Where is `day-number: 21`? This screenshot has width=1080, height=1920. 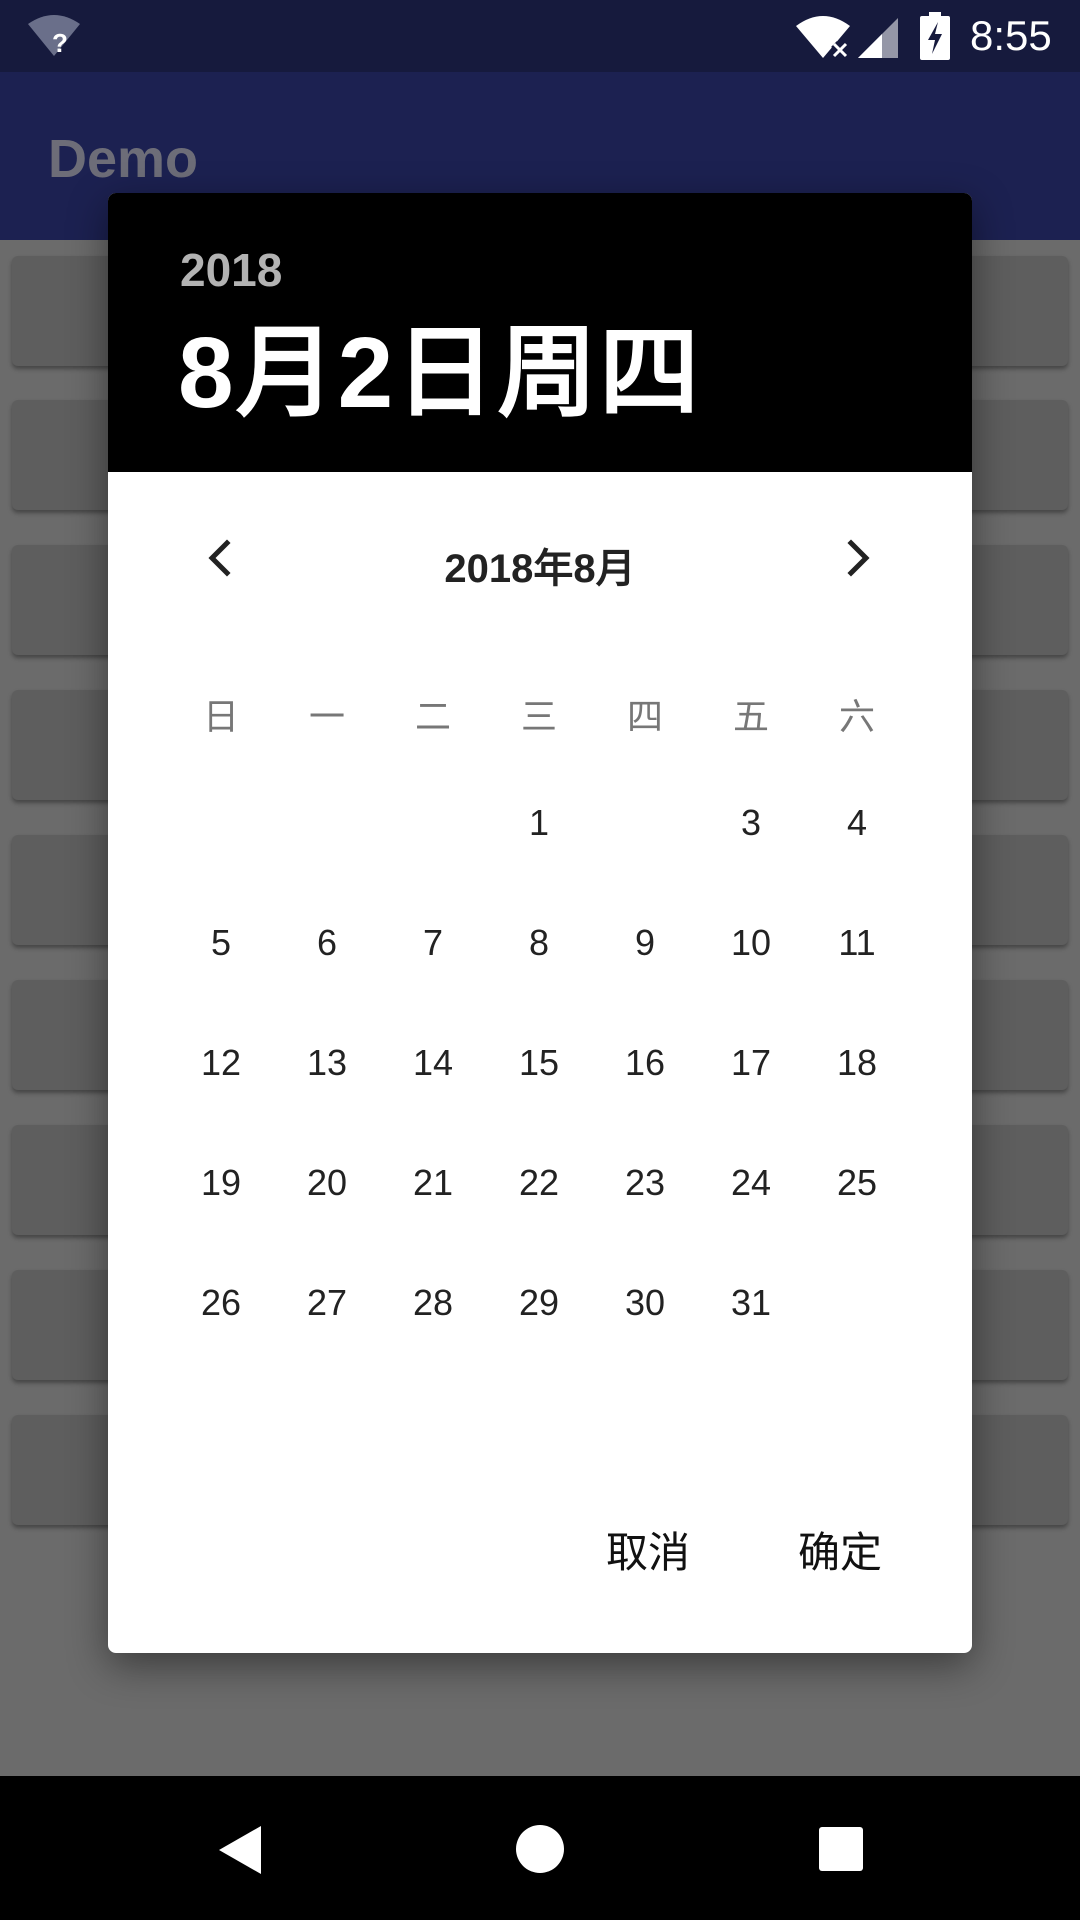 day-number: 21 is located at coordinates (433, 1182).